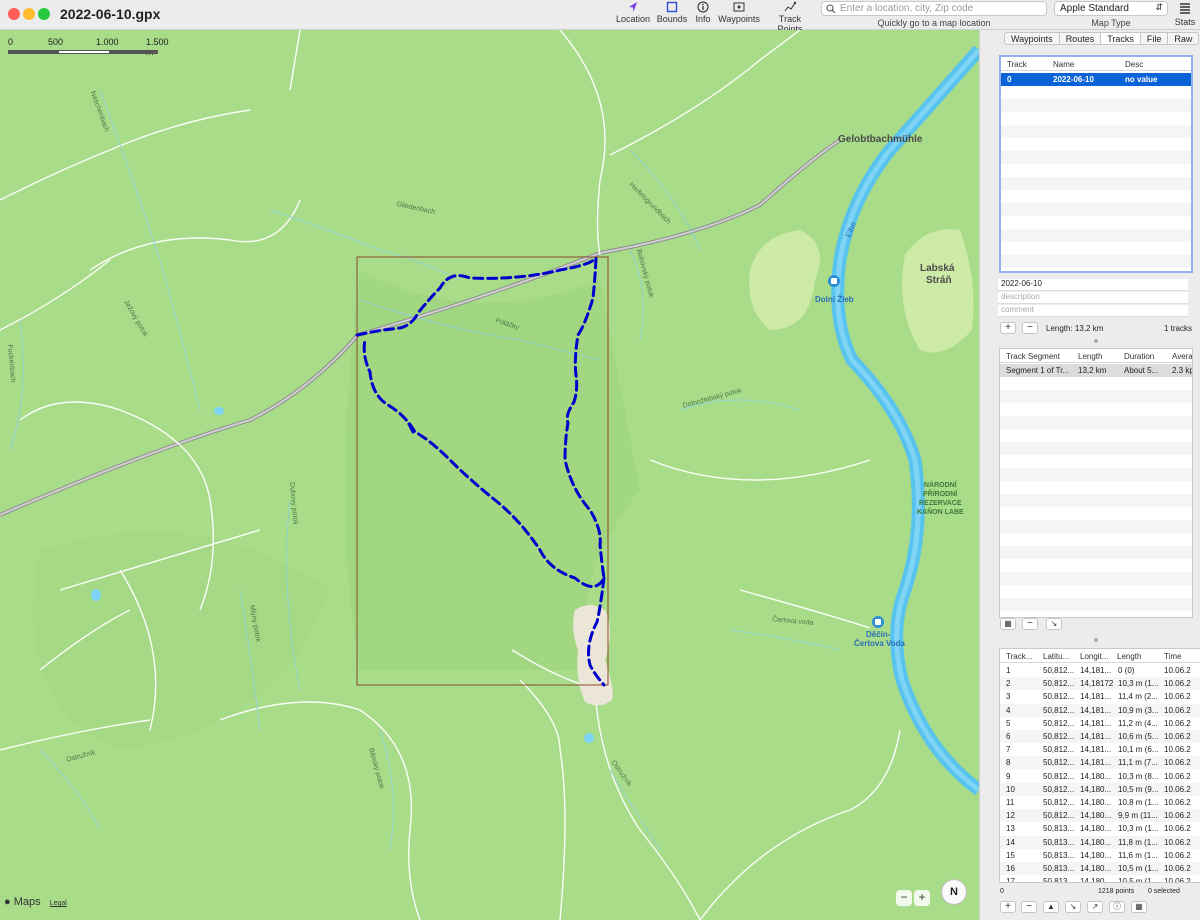 The width and height of the screenshot is (1200, 920). Describe the element at coordinates (1121, 38) in the screenshot. I see `tab-tracks: Tracks` at that location.